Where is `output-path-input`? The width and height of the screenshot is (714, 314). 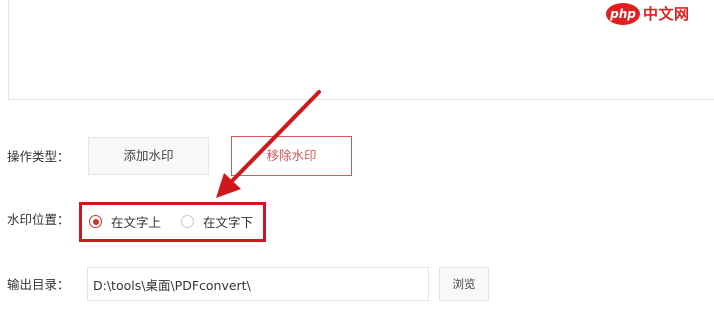
output-path-input is located at coordinates (258, 284).